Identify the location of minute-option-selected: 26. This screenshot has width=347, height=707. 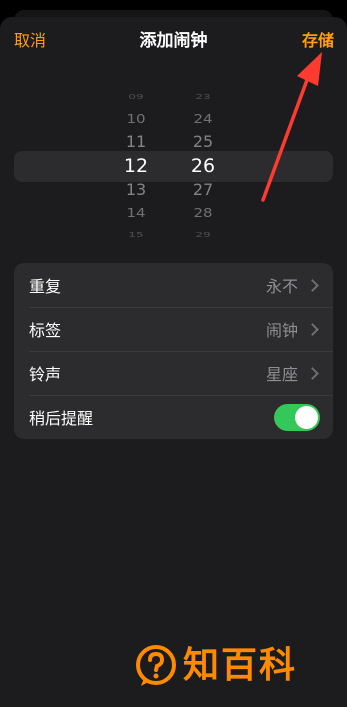
(203, 166).